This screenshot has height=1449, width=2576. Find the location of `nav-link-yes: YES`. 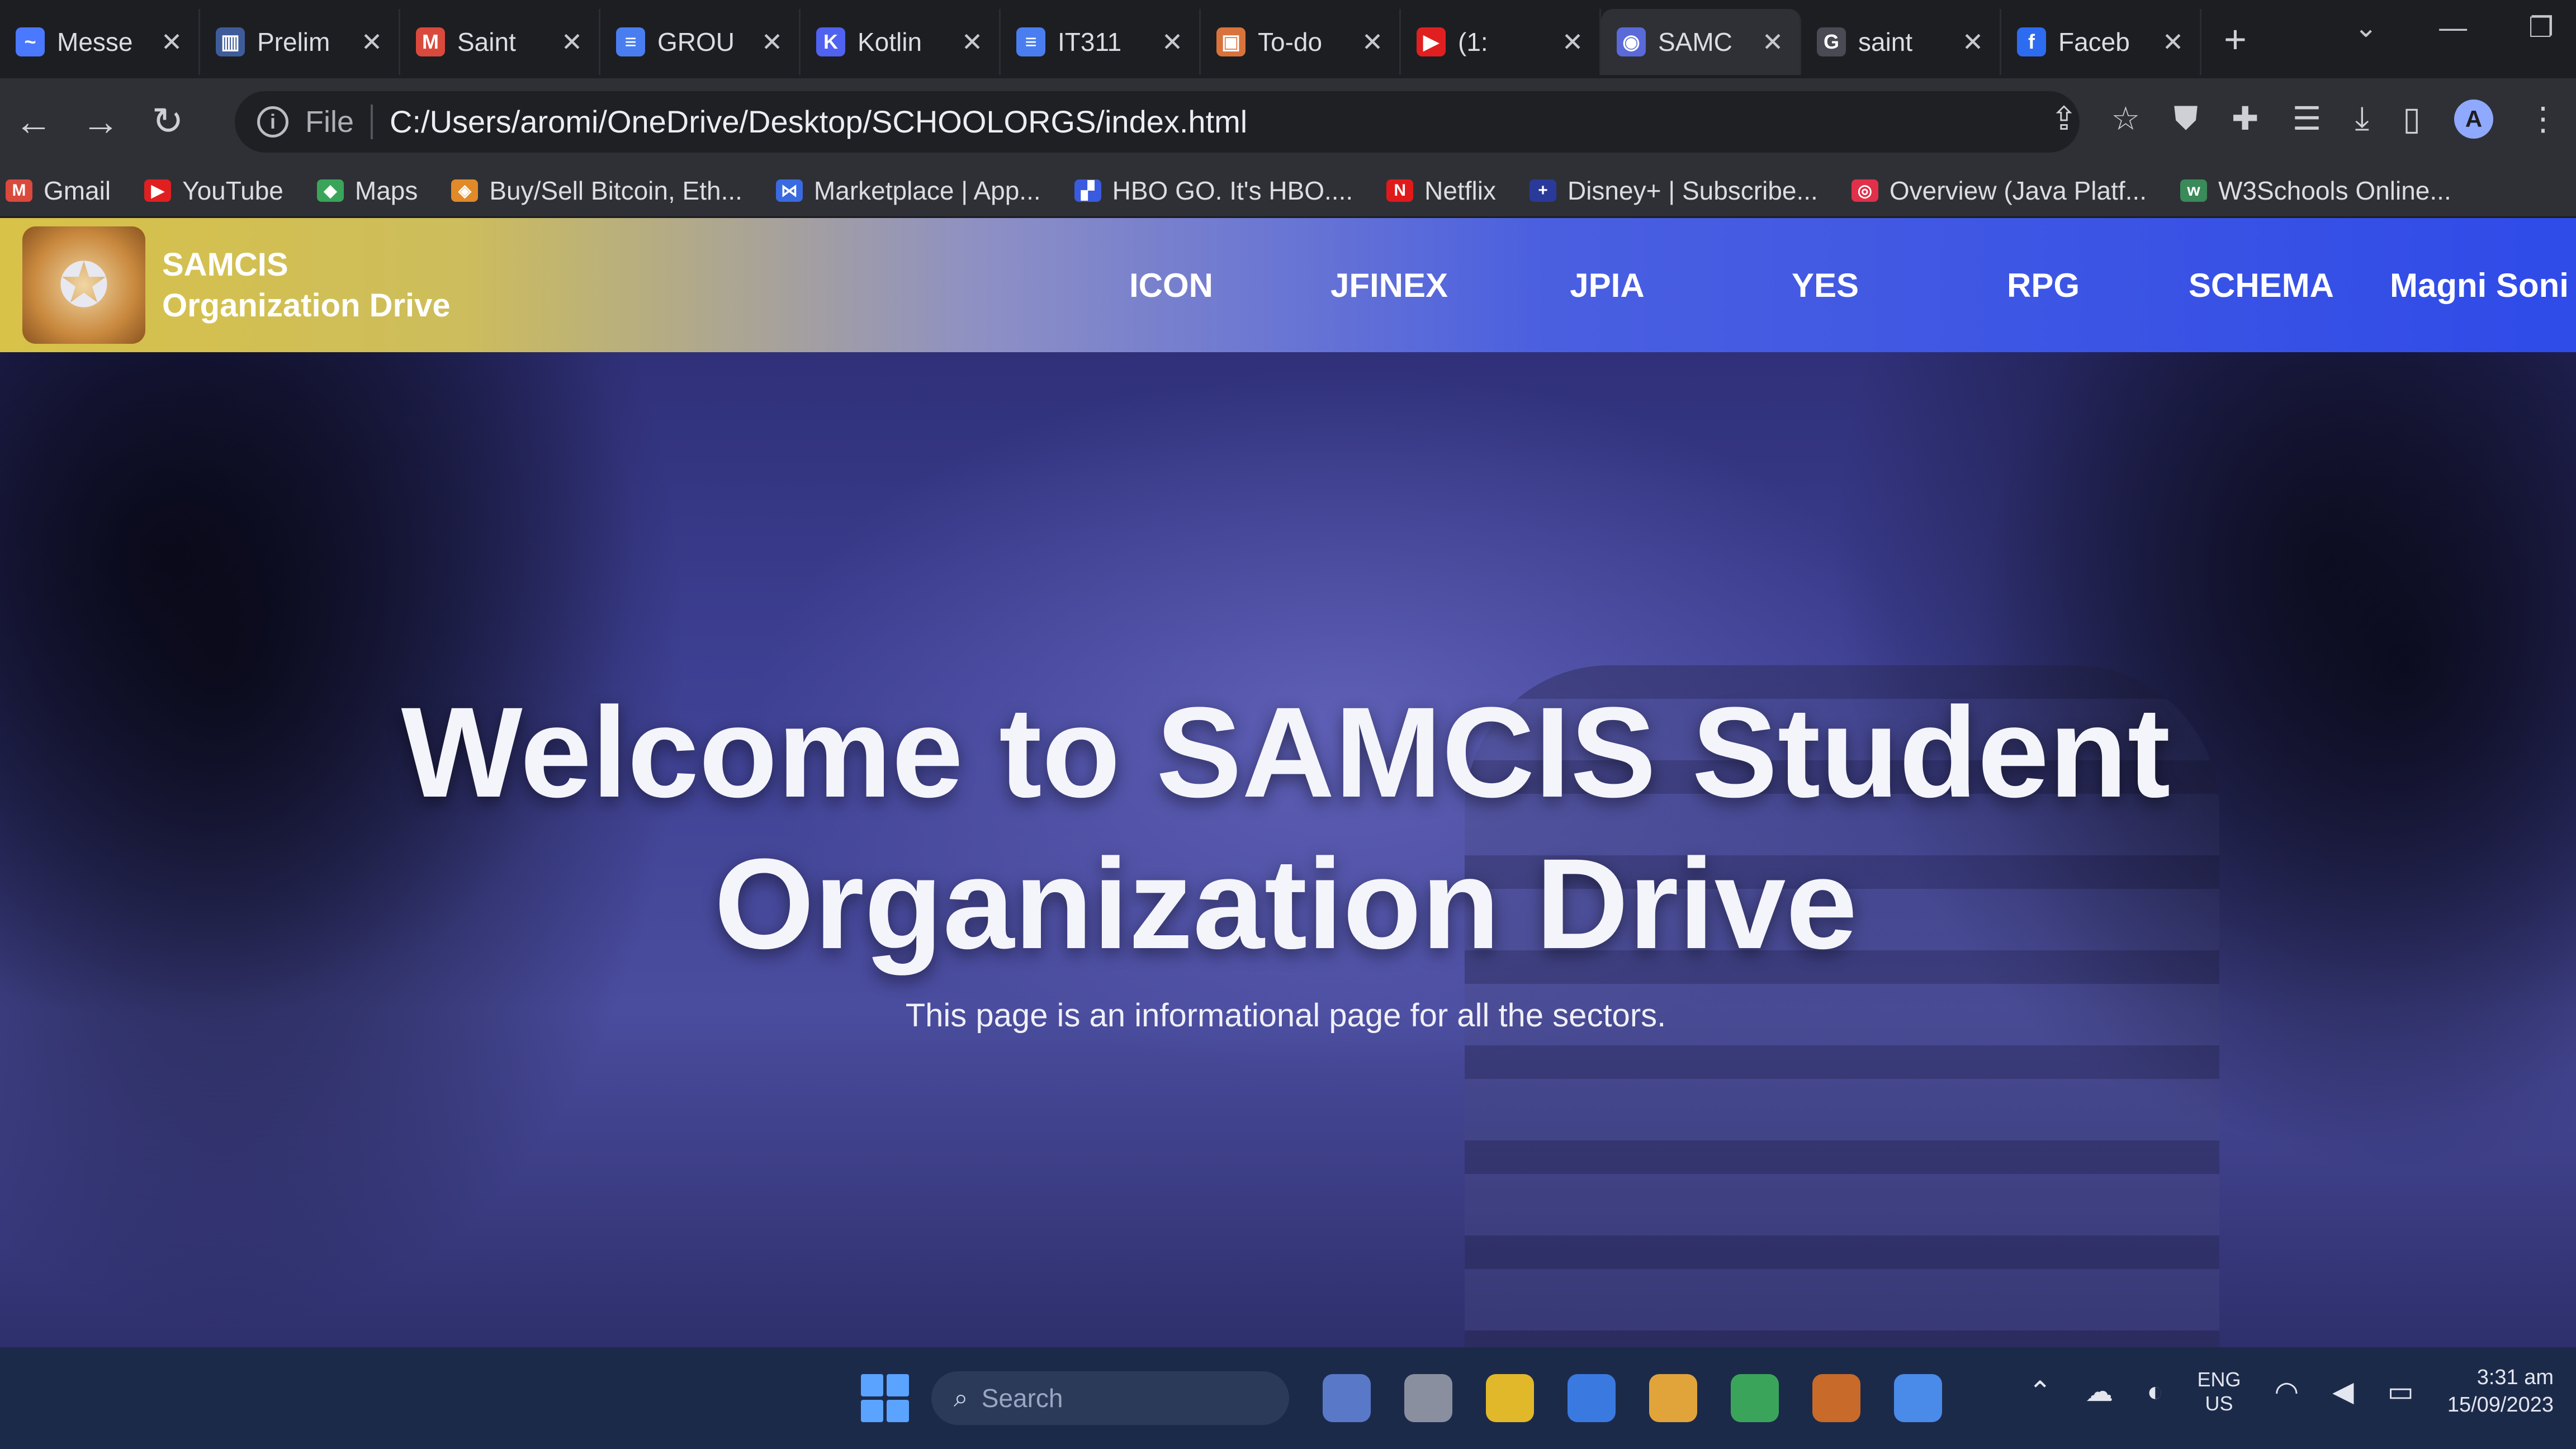

nav-link-yes: YES is located at coordinates (1825, 285).